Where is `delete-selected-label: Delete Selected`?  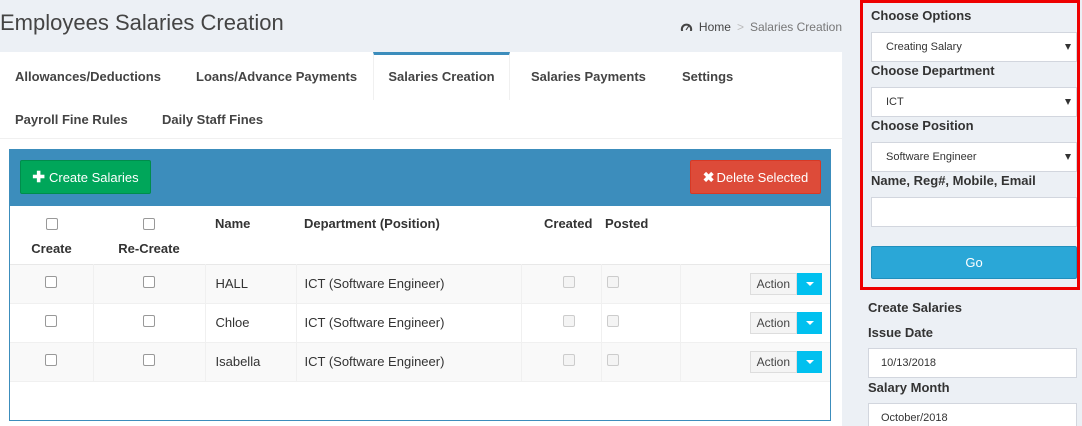 delete-selected-label: Delete Selected is located at coordinates (762, 177).